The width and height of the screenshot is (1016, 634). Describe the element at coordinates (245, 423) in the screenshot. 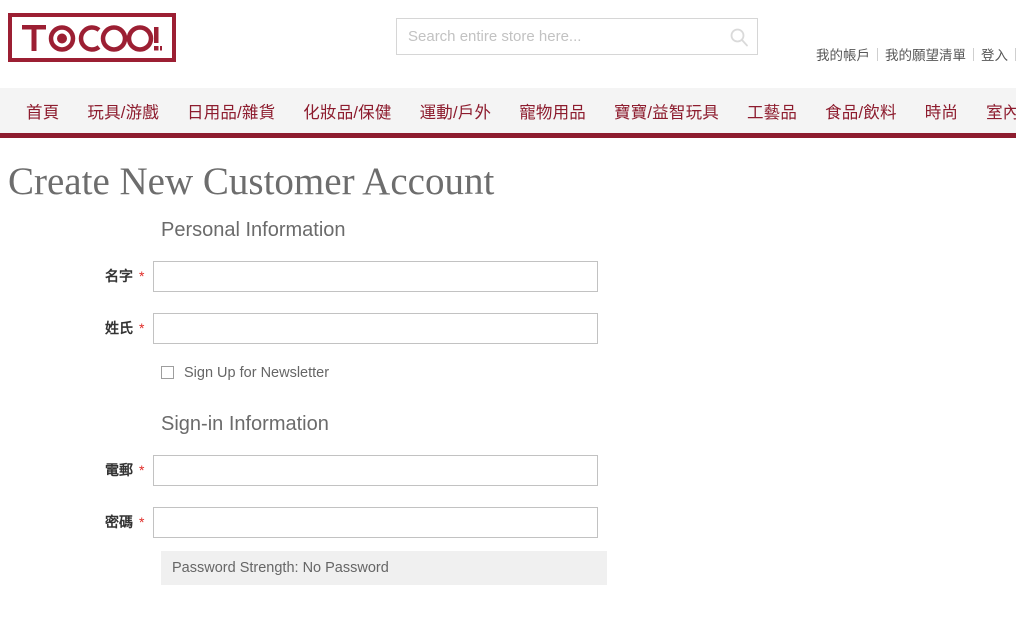

I see `signin-information-legend: Sign-in Information` at that location.